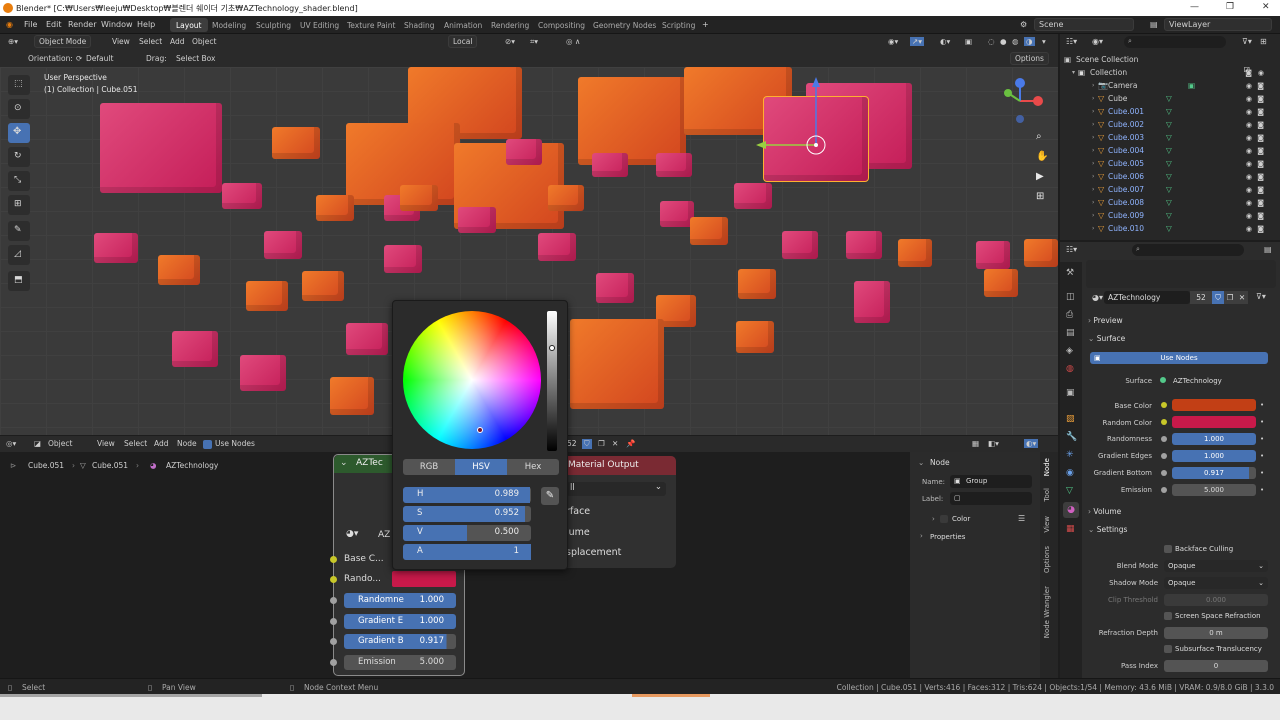  Describe the element at coordinates (1261, 296) in the screenshot. I see `filter-icon: ⊽▾` at that location.